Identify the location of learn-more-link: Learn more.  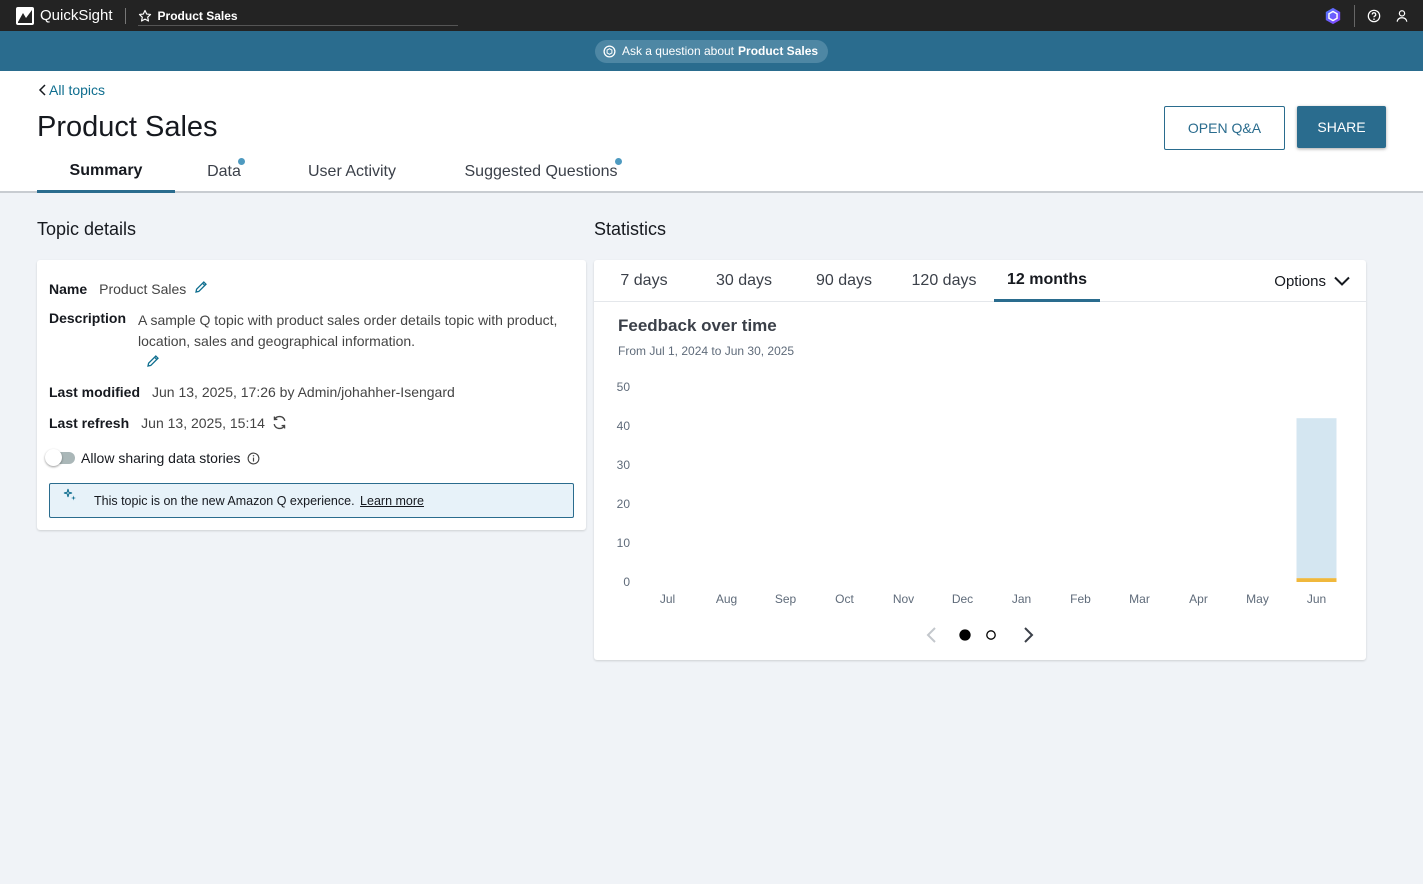
(392, 501).